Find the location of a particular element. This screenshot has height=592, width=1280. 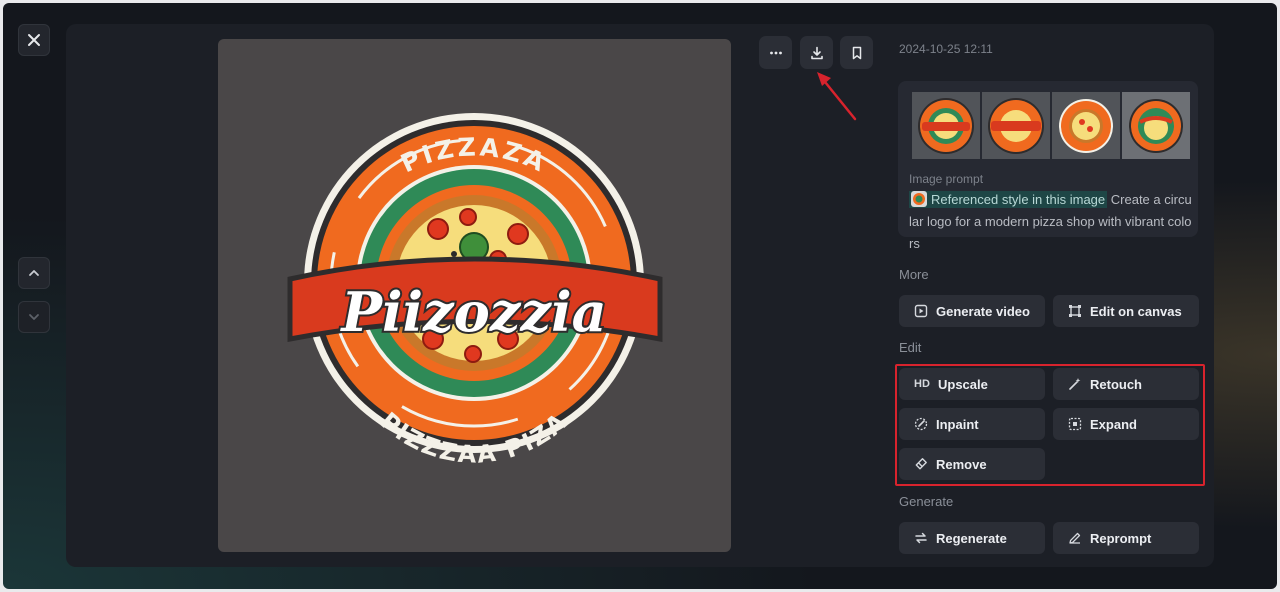

reference-thumbnail is located at coordinates (946, 125).